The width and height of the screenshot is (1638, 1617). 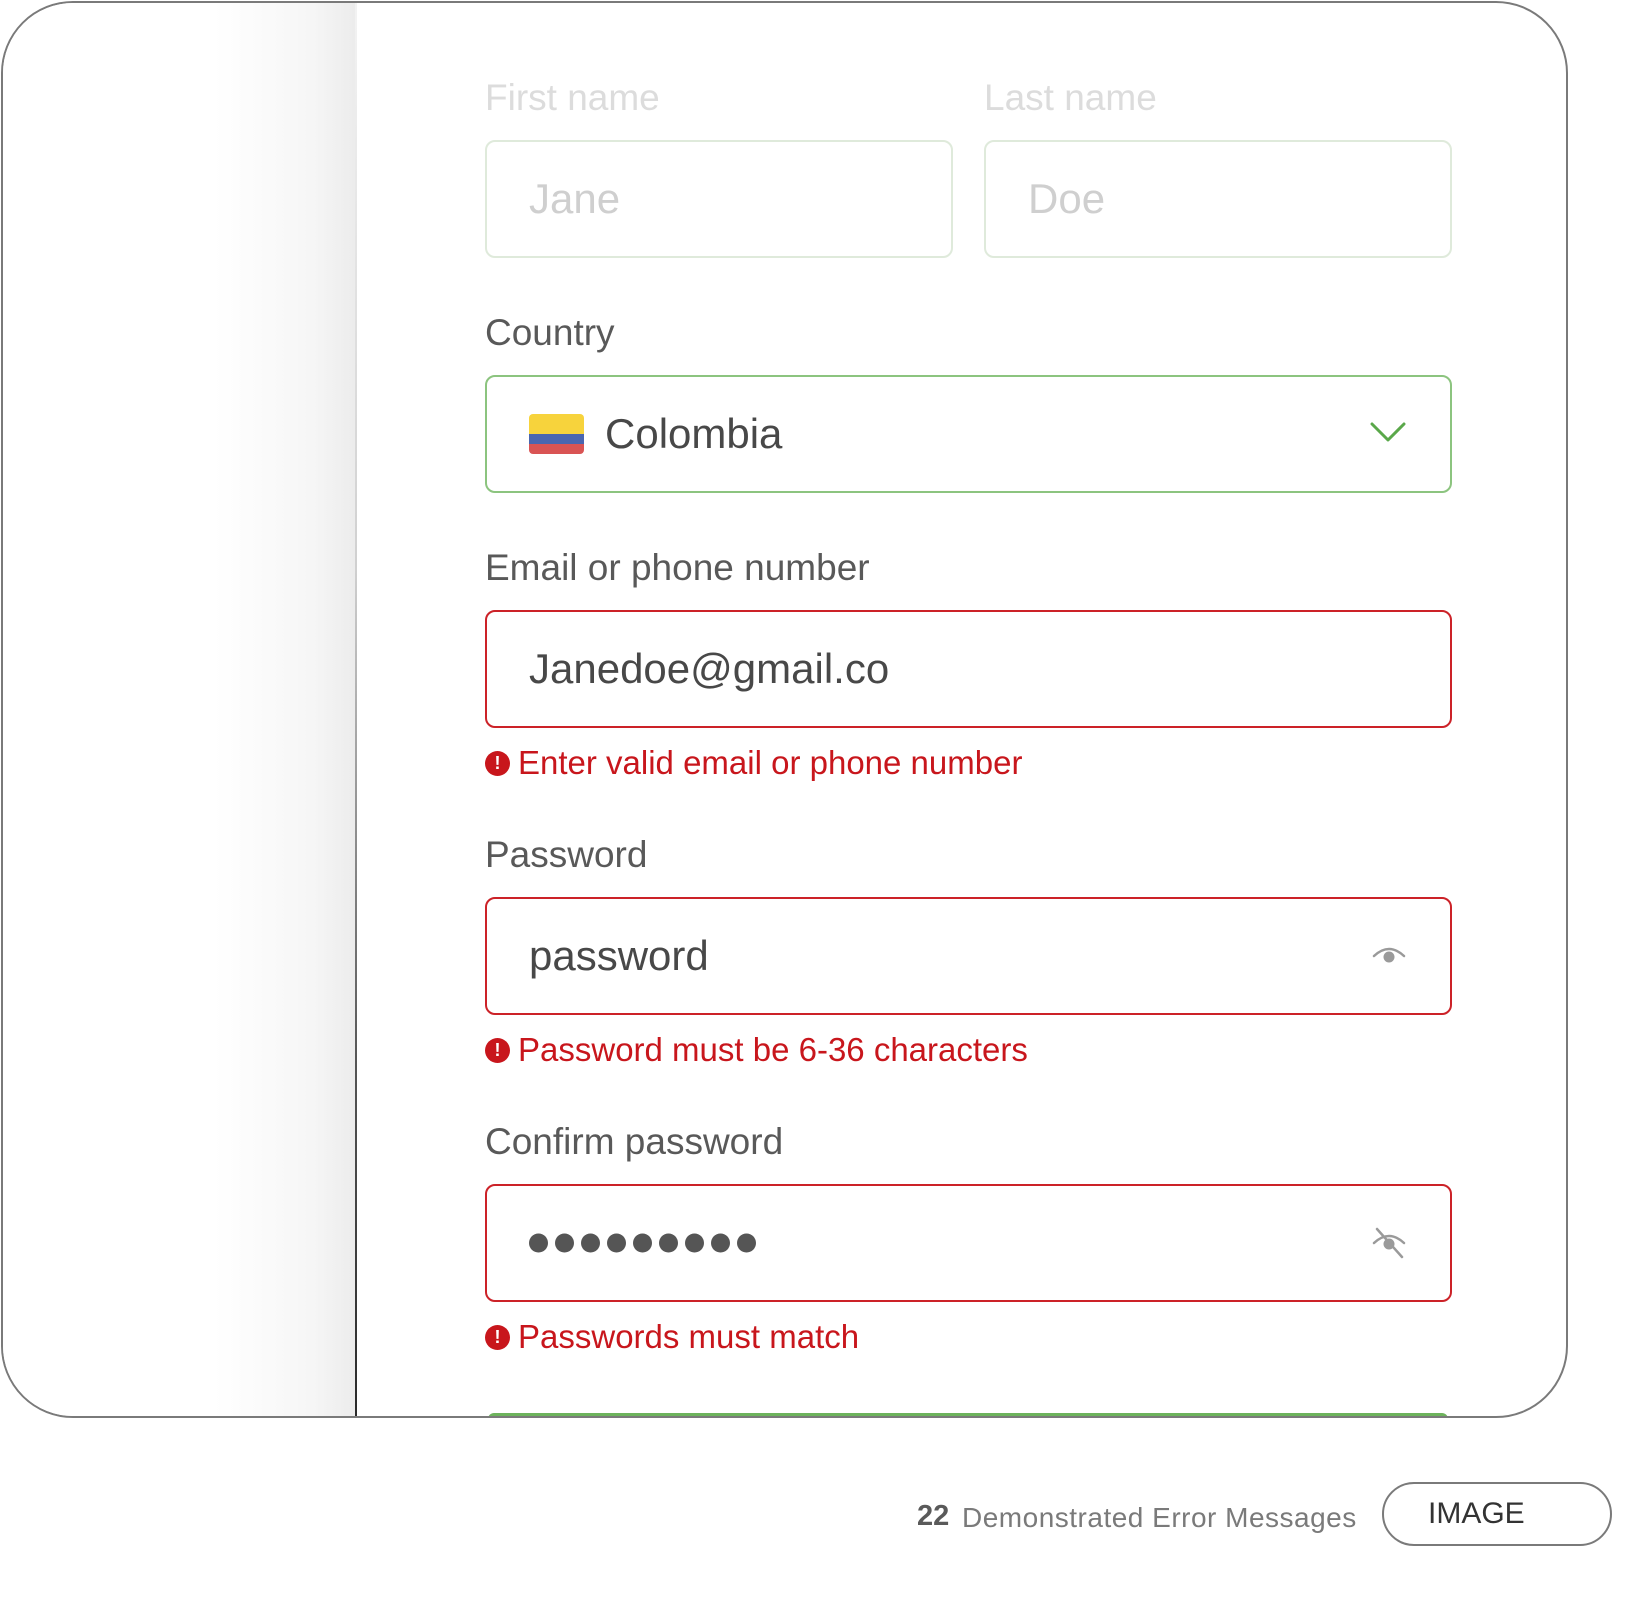 I want to click on confirm-password-error: ! Passwords must match, so click(x=672, y=1337).